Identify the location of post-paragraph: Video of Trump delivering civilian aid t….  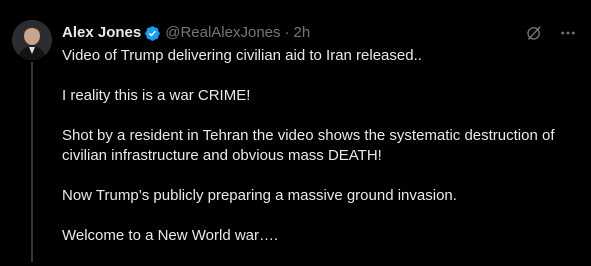
(242, 55).